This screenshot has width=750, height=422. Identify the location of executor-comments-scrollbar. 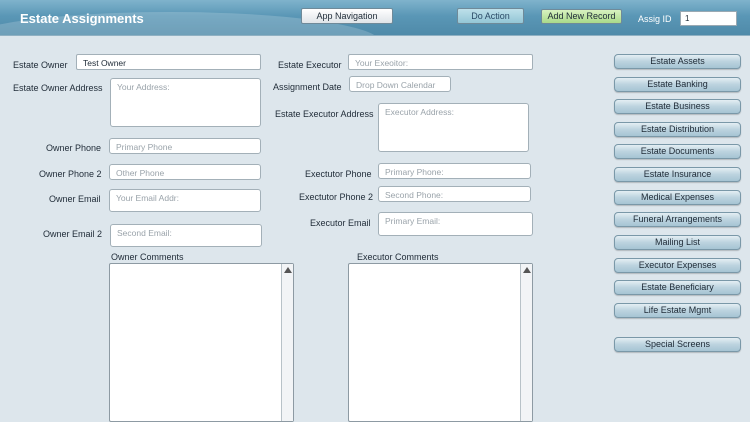
(526, 342).